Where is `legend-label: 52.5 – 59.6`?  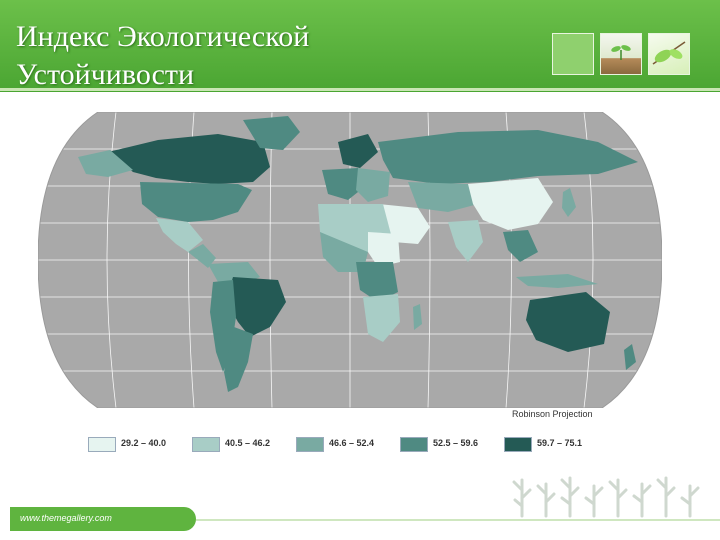
legend-label: 52.5 – 59.6 is located at coordinates (456, 443).